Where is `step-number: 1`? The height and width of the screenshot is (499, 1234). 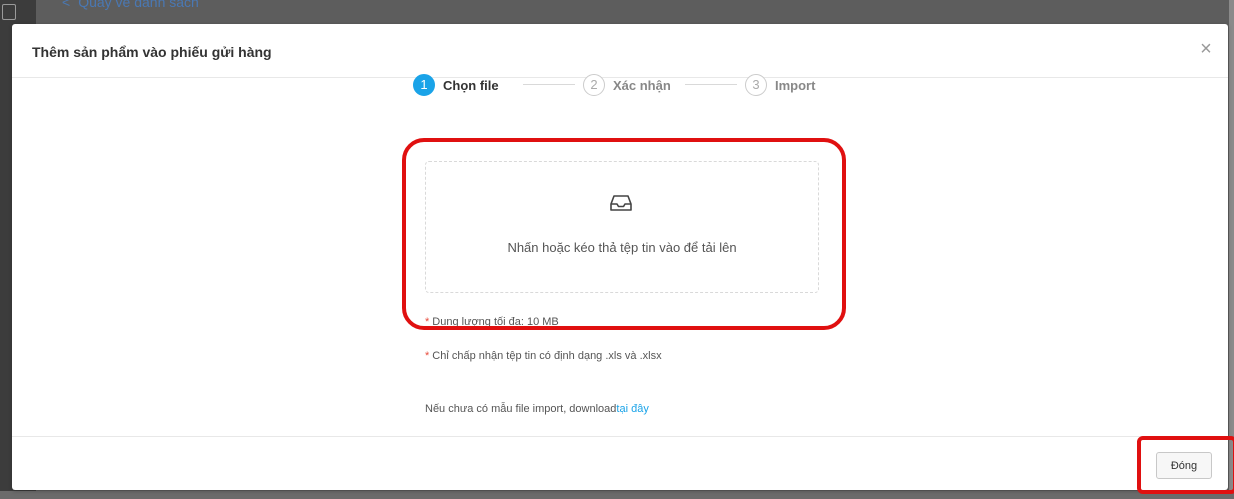
step-number: 1 is located at coordinates (424, 85).